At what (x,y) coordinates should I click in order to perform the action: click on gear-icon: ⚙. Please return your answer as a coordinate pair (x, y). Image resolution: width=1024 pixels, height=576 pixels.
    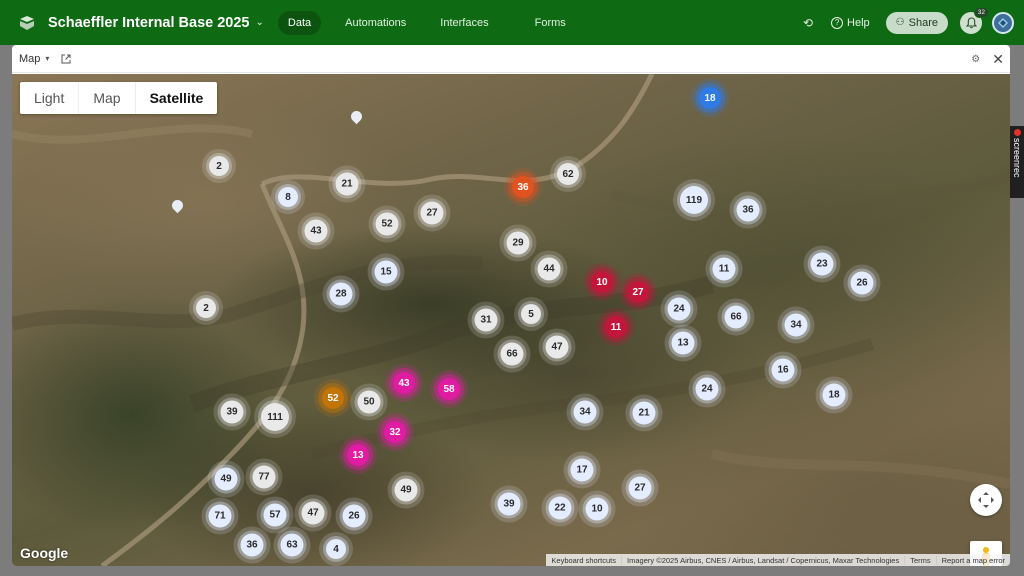
    Looking at the image, I should click on (975, 59).